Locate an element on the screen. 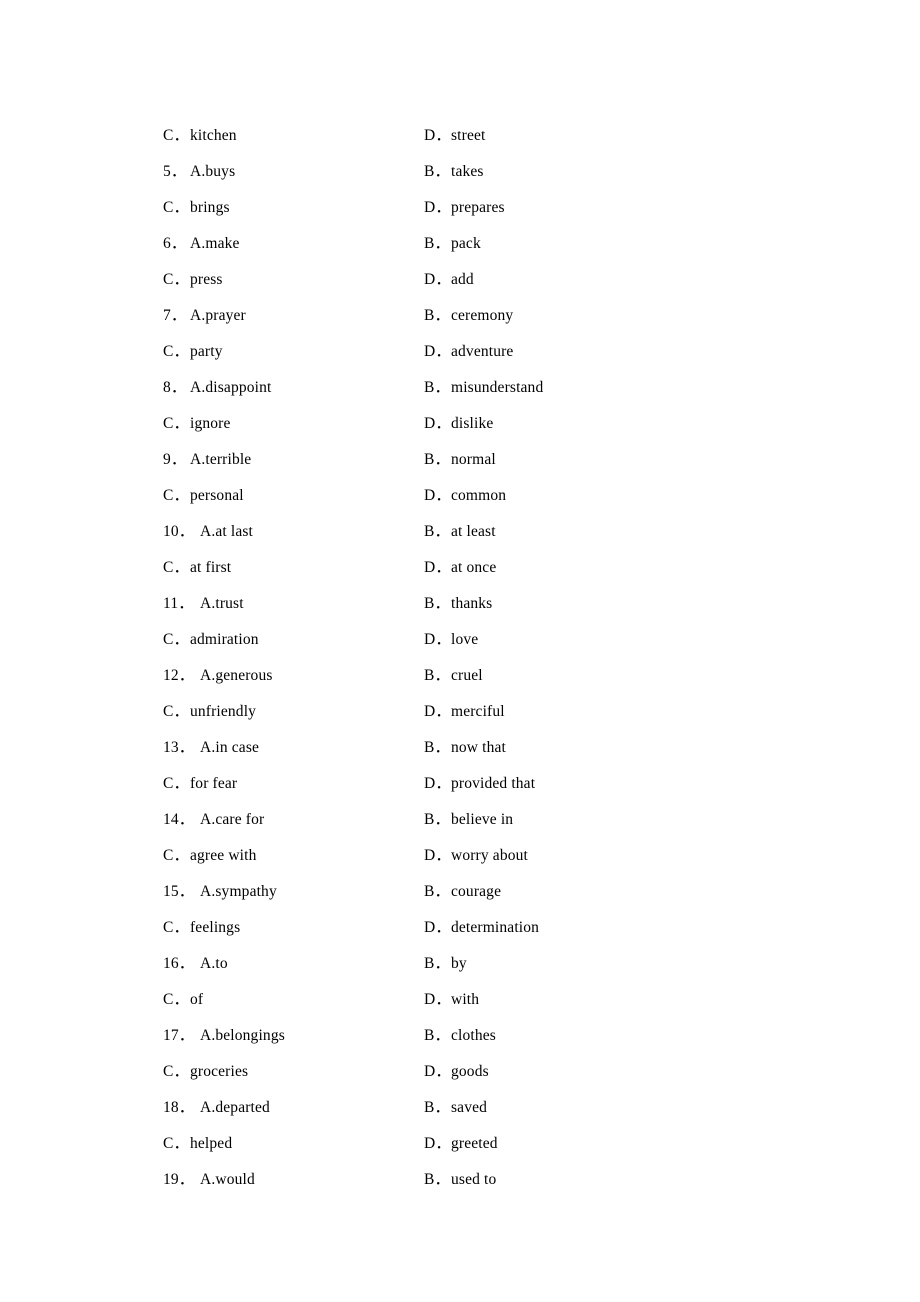  option-text: feelings is located at coordinates (215, 927).